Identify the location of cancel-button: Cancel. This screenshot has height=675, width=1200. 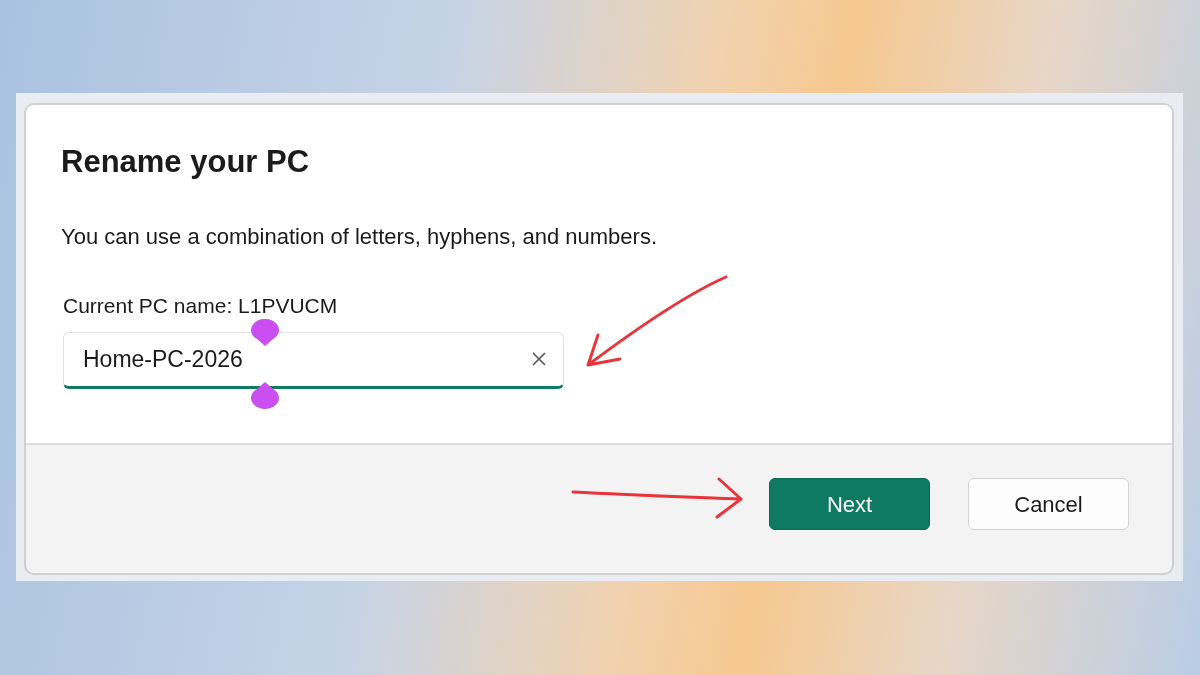
(1048, 504).